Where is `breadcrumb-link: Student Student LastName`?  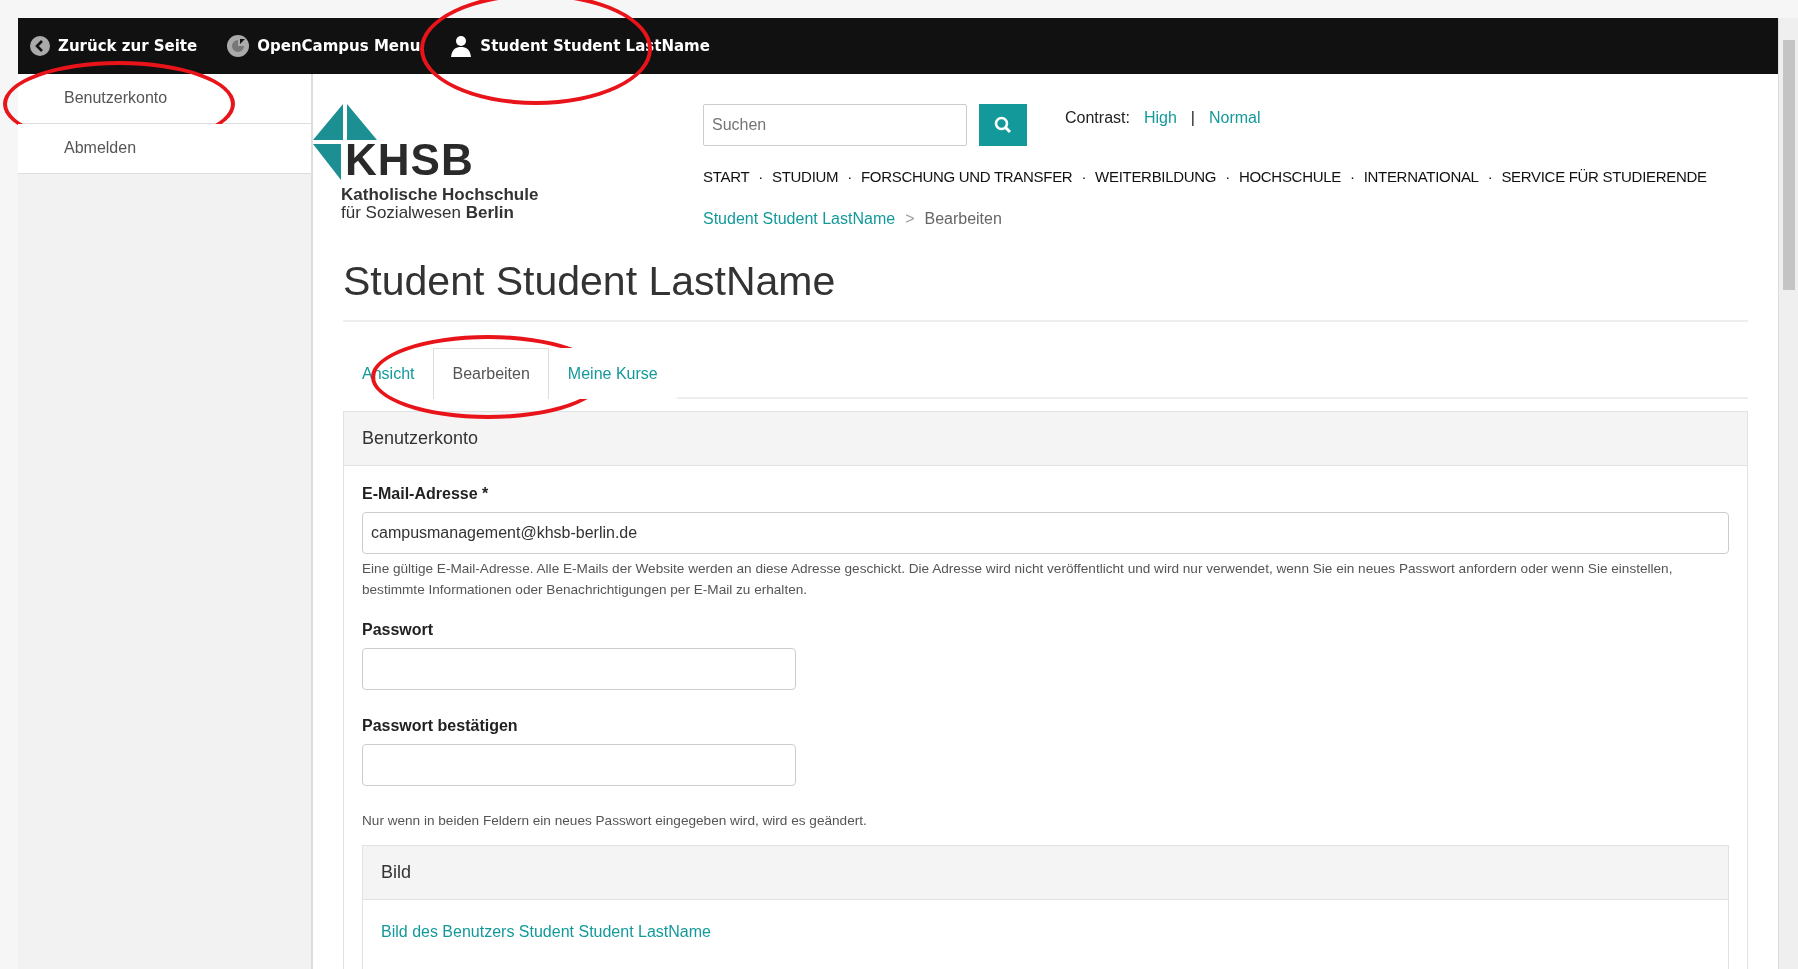 breadcrumb-link: Student Student LastName is located at coordinates (799, 218).